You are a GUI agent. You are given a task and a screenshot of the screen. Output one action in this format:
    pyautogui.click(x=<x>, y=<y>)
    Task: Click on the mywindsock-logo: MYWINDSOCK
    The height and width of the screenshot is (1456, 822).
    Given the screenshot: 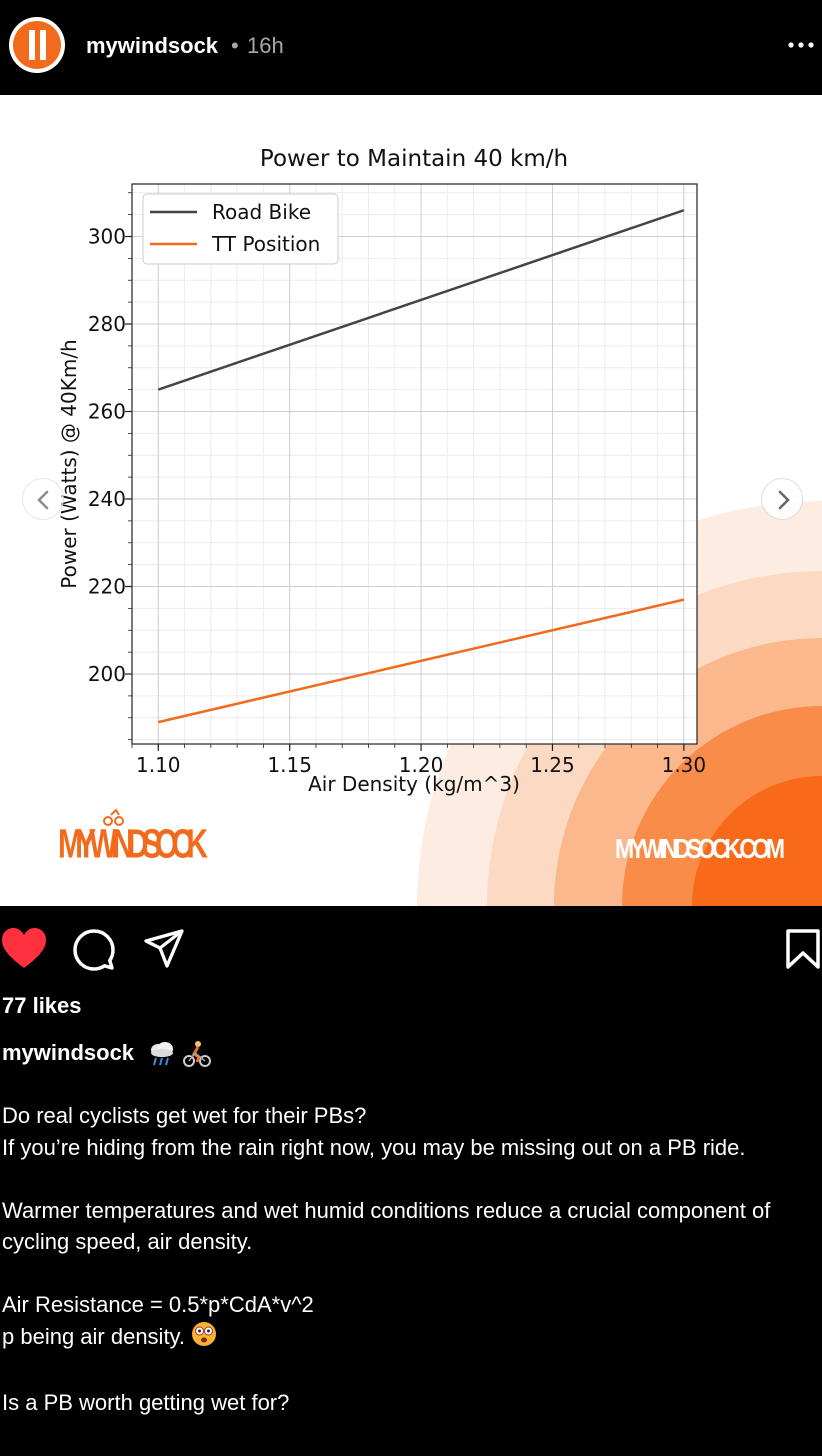 What is the action you would take?
    pyautogui.click(x=133, y=837)
    